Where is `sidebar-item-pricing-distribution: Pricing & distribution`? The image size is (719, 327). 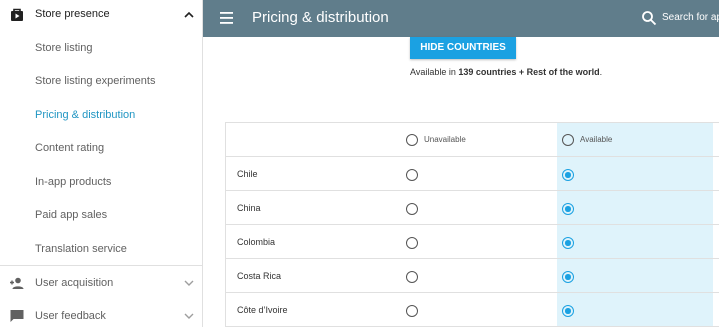
sidebar-item-pricing-distribution: Pricing & distribution is located at coordinates (101, 114).